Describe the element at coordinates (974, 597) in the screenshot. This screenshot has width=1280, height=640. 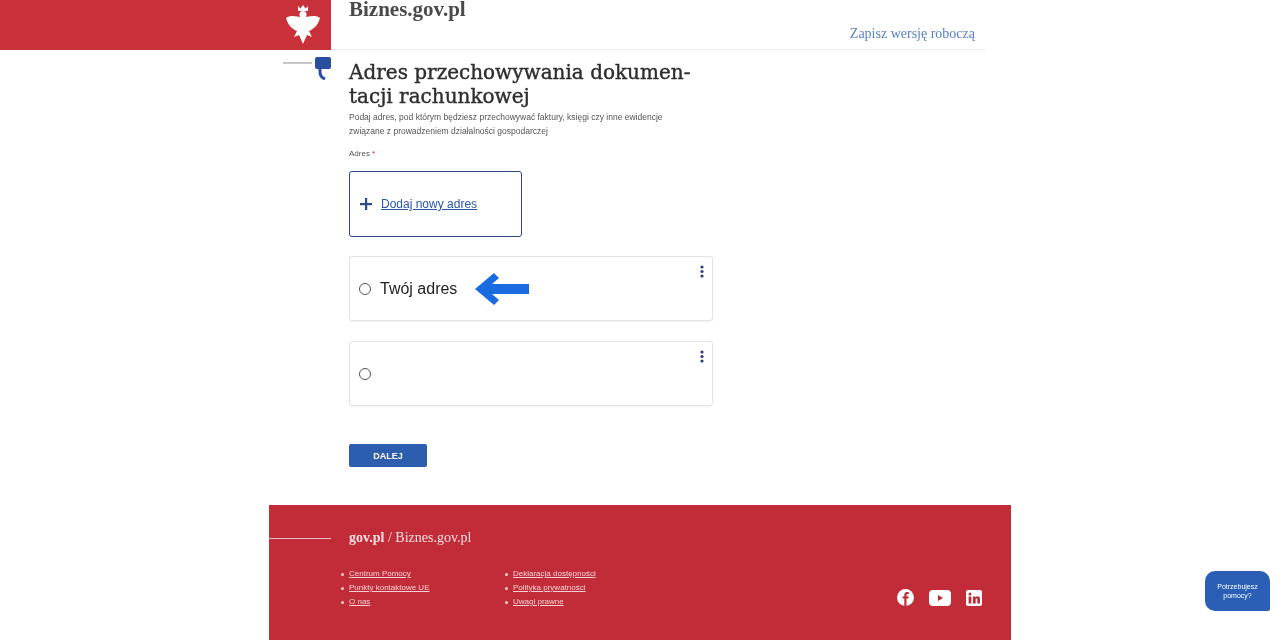
I see `linkedin-icon` at that location.